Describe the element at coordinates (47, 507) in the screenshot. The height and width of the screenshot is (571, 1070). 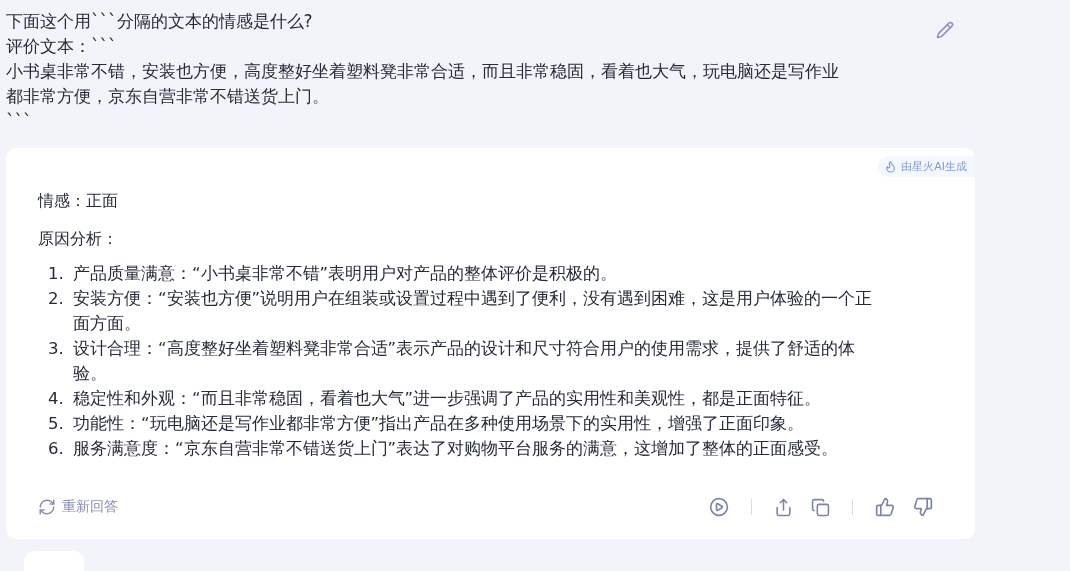
I see `refresh-icon` at that location.